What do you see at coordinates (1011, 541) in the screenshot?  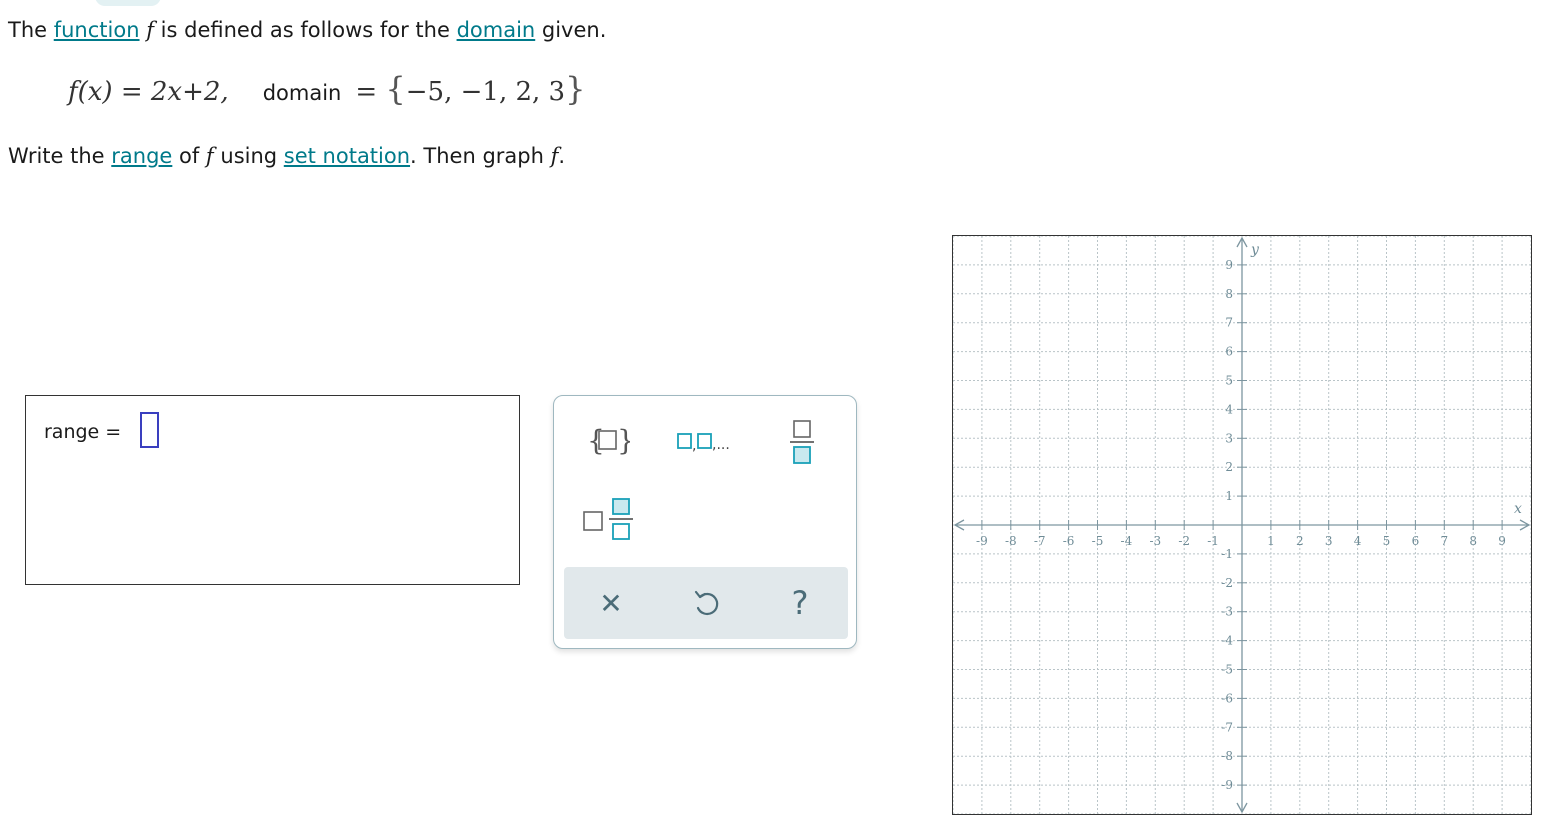 I see `x-tick-label: -8` at bounding box center [1011, 541].